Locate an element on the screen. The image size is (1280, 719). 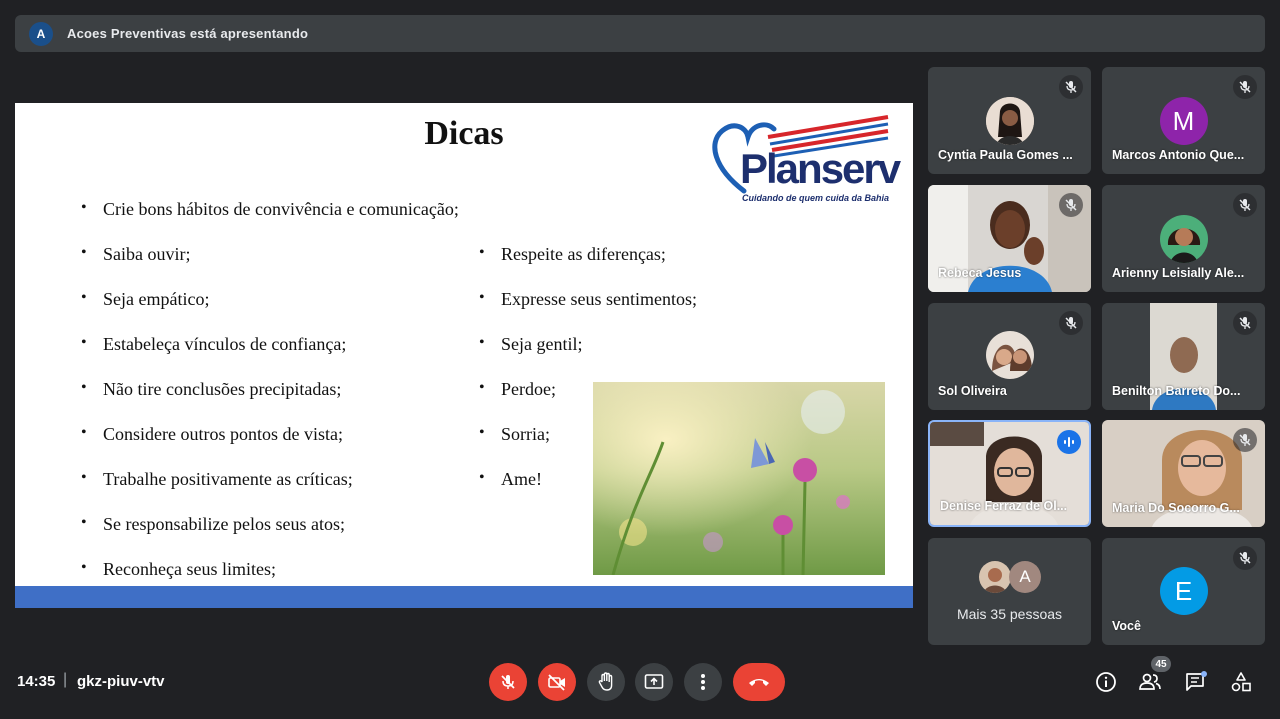
meeting-time: 14:35 is located at coordinates (36, 681).